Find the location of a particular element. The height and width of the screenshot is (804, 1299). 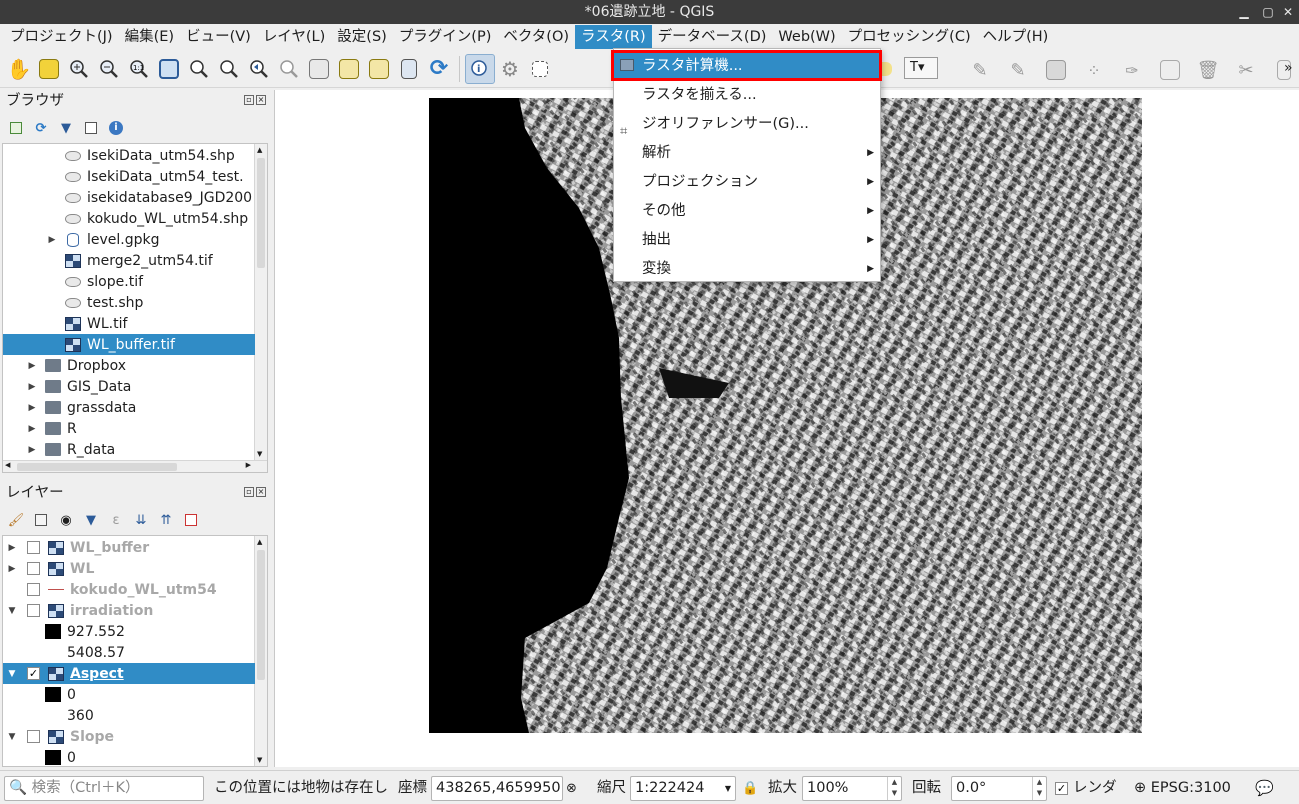

layer-item: 0 is located at coordinates (129, 756).